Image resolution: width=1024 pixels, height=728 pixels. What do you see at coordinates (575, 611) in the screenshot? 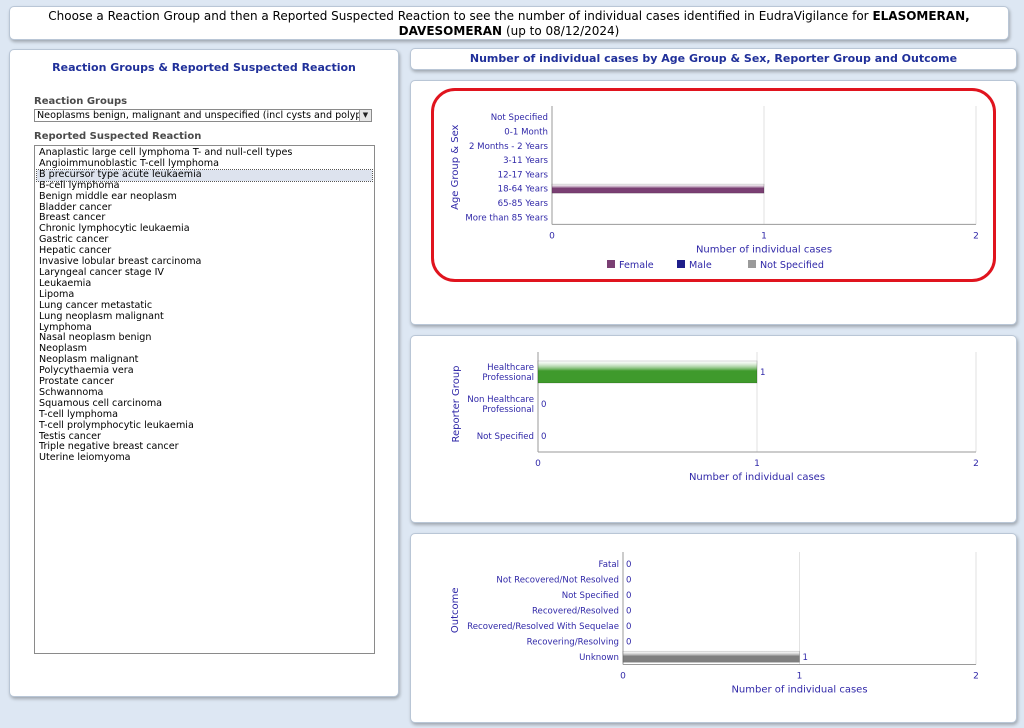
I see `y-category-label: Recovered/Resolved` at bounding box center [575, 611].